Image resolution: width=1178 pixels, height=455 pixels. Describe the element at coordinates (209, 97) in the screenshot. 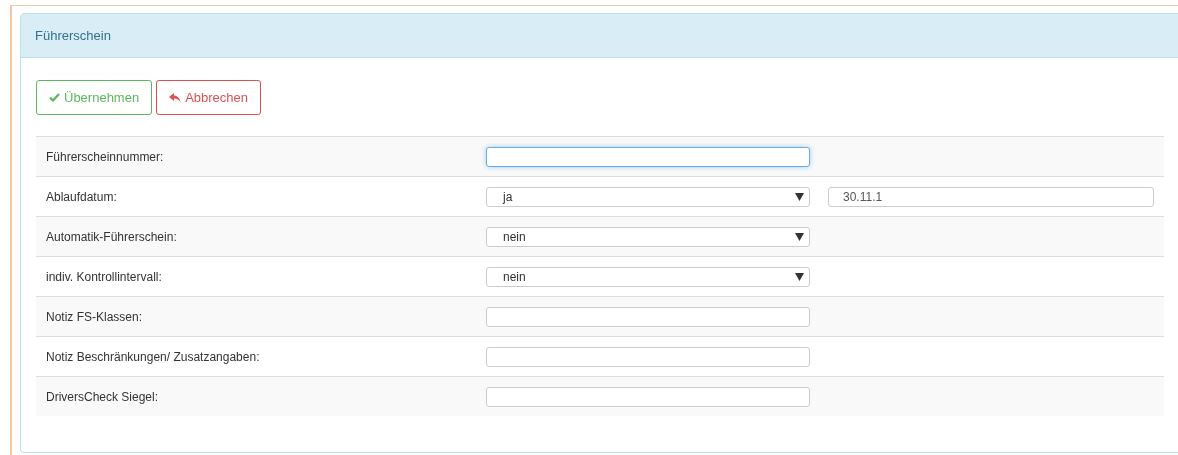

I see `cancel-button: Abbrechen` at that location.